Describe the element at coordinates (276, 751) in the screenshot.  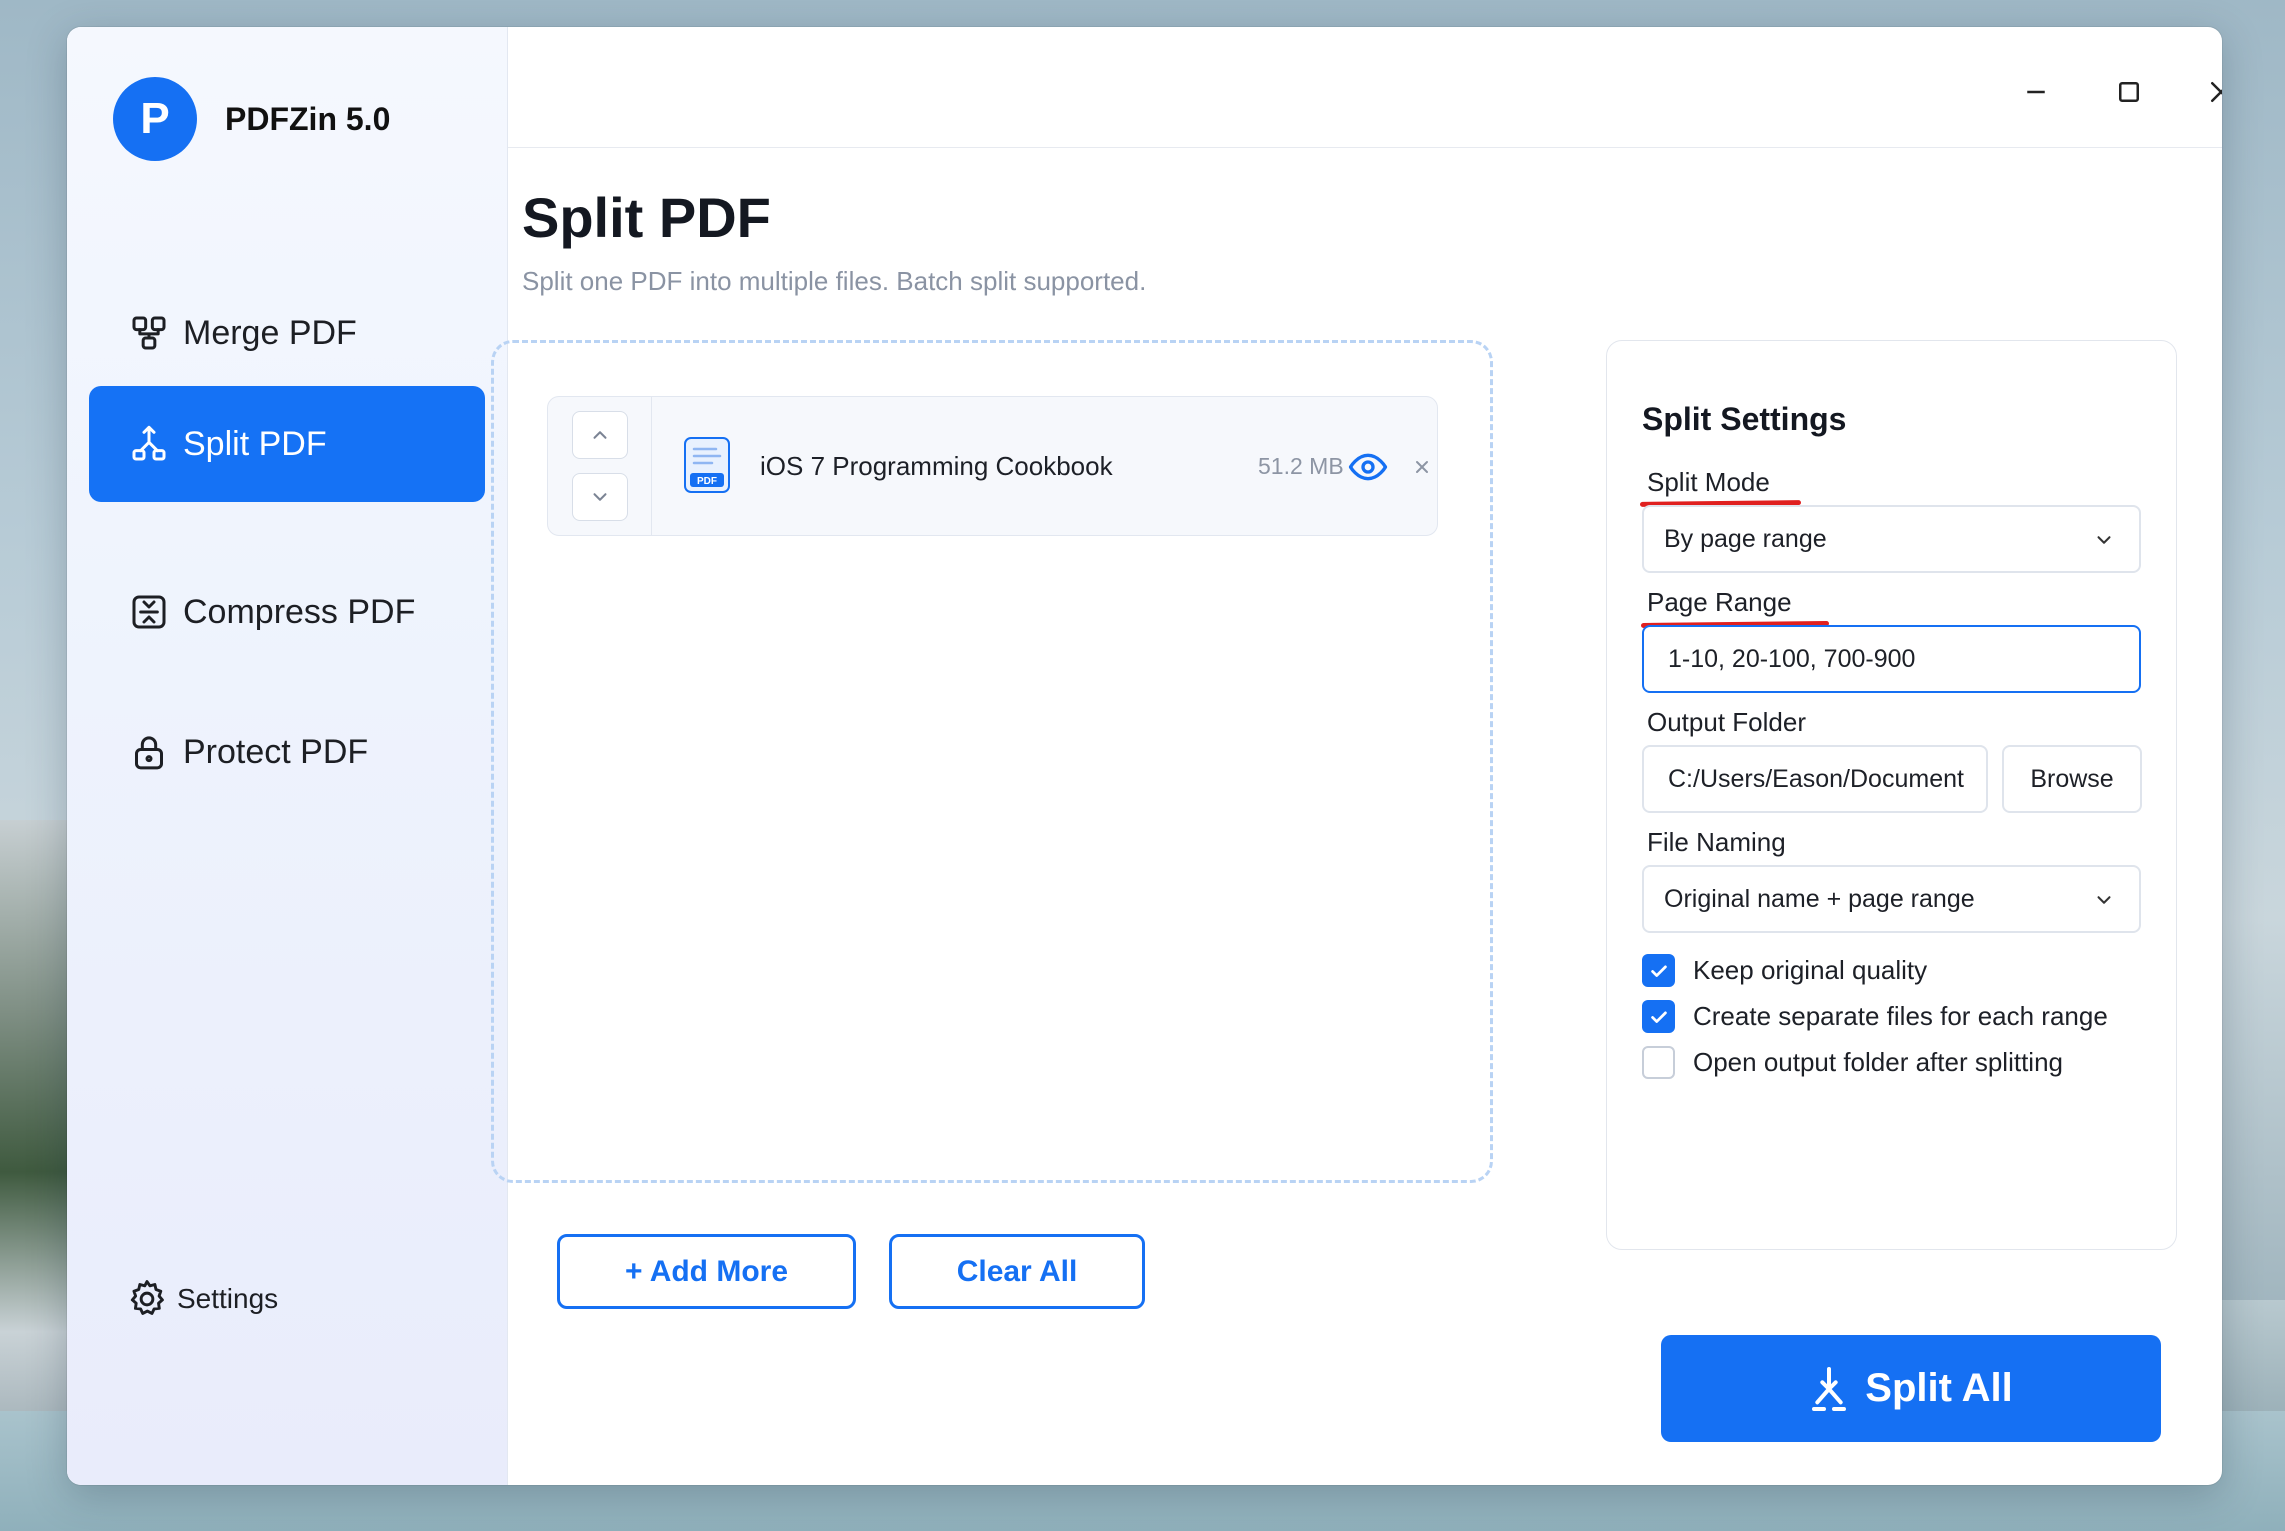
I see `sidebar-item-label: Protect PDF` at that location.